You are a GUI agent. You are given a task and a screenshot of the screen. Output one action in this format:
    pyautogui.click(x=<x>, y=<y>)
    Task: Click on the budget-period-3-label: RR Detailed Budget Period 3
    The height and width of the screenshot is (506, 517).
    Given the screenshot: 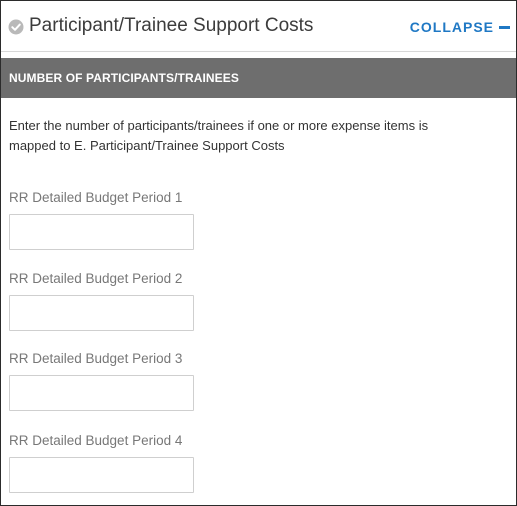 What is the action you would take?
    pyautogui.click(x=96, y=358)
    